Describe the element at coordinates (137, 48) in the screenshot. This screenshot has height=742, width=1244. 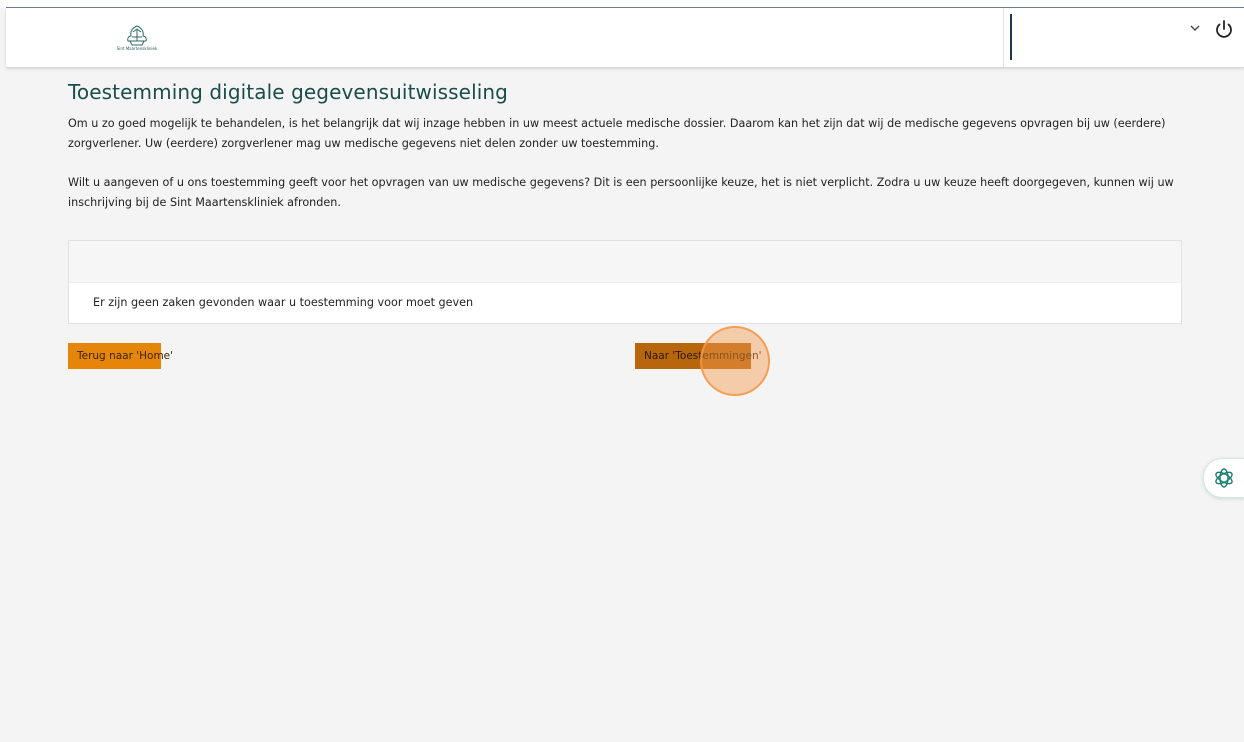
I see `logo-text: Sint Maartenskliniek` at that location.